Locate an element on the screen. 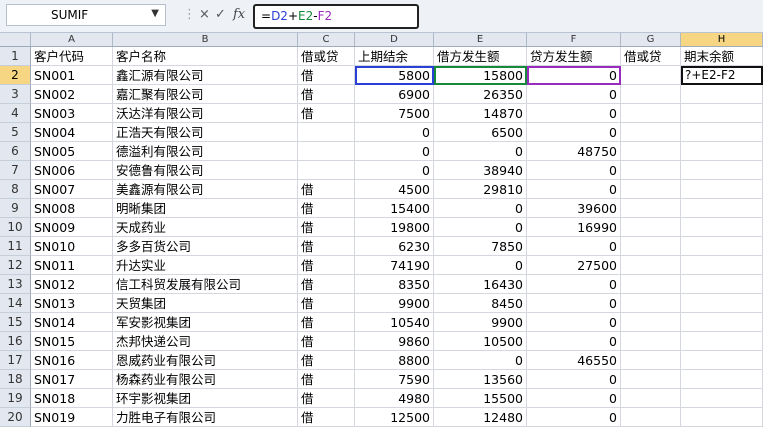 The height and width of the screenshot is (435, 763). header-cell: 借或贷 is located at coordinates (651, 56).